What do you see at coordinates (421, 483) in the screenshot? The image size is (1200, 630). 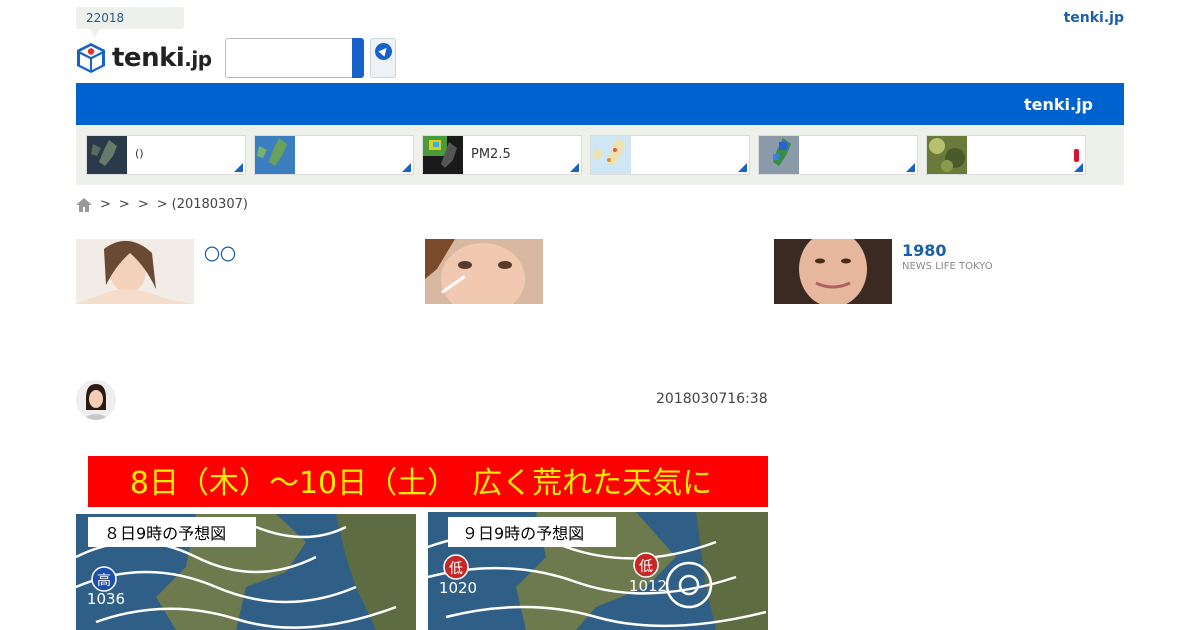 I see `headline-text: 8日（木）〜10日（土） 広く荒れた天気に` at bounding box center [421, 483].